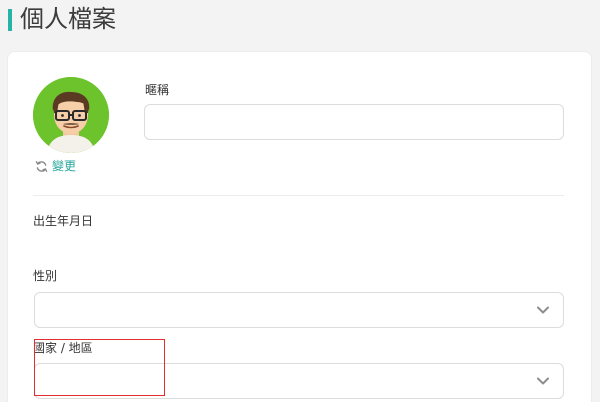  What do you see at coordinates (10, 20) in the screenshot?
I see `title-accent-bar` at bounding box center [10, 20].